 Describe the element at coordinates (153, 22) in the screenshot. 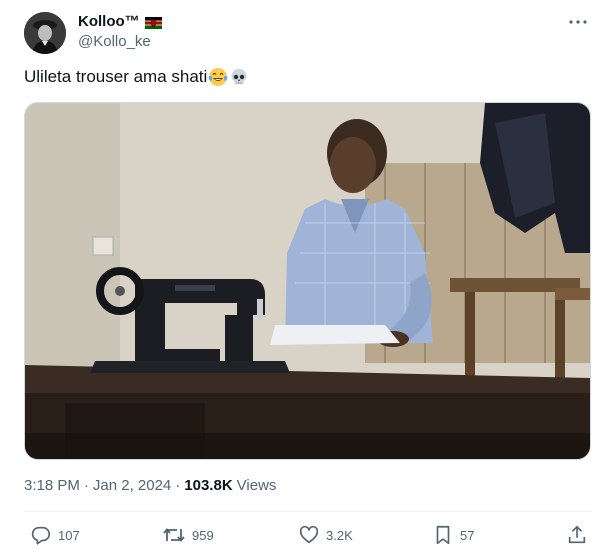

I see `kenya-flag-icon` at that location.